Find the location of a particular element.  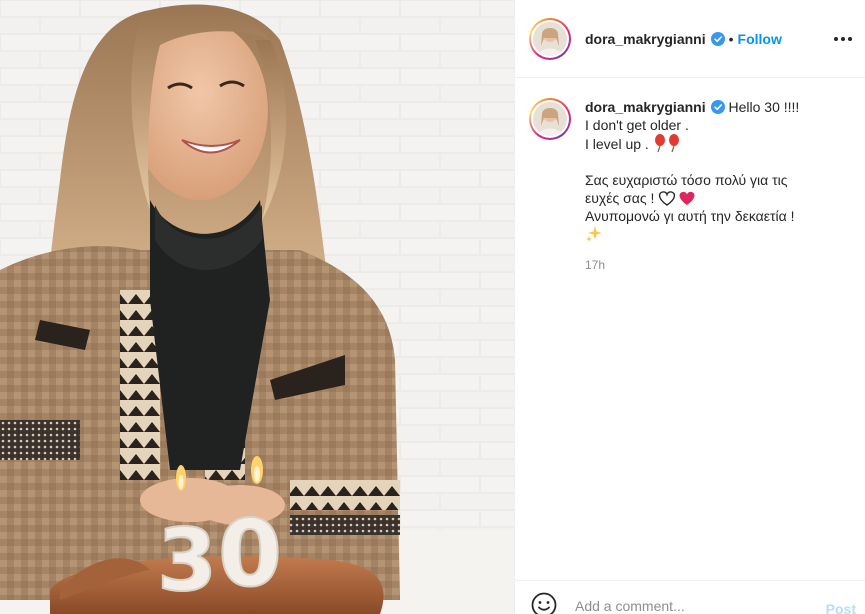

balloon-icon is located at coordinates (666, 143).